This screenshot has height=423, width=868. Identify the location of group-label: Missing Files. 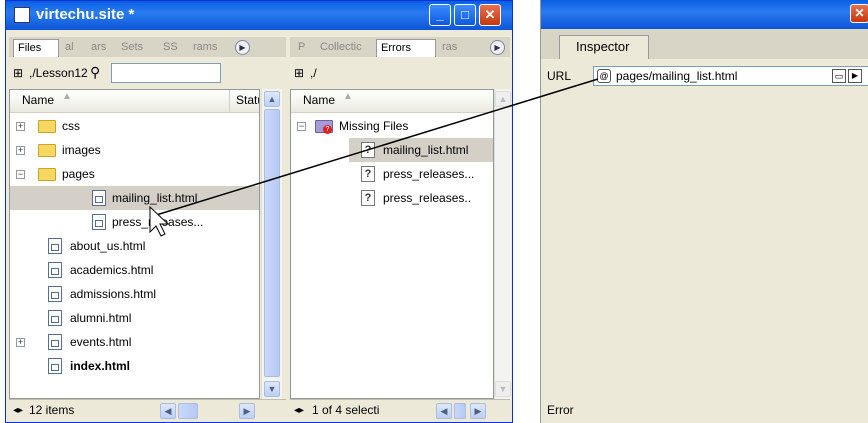
(374, 126).